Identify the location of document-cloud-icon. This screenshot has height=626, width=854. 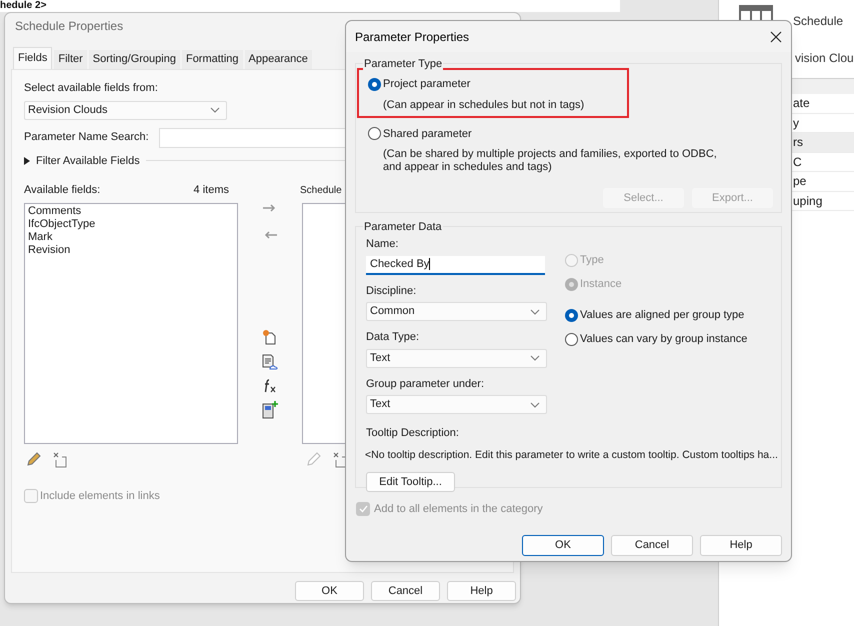
(270, 362).